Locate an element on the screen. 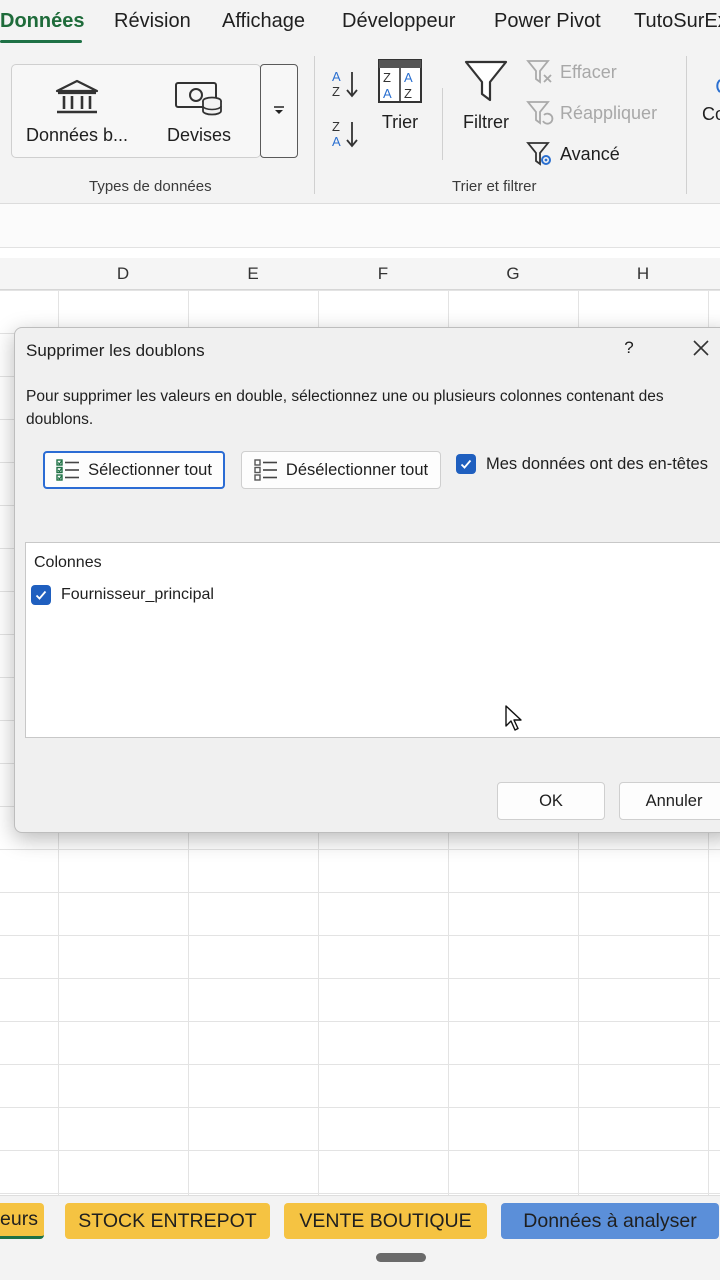 Image resolution: width=720 pixels, height=1280 pixels. close-button is located at coordinates (701, 348).